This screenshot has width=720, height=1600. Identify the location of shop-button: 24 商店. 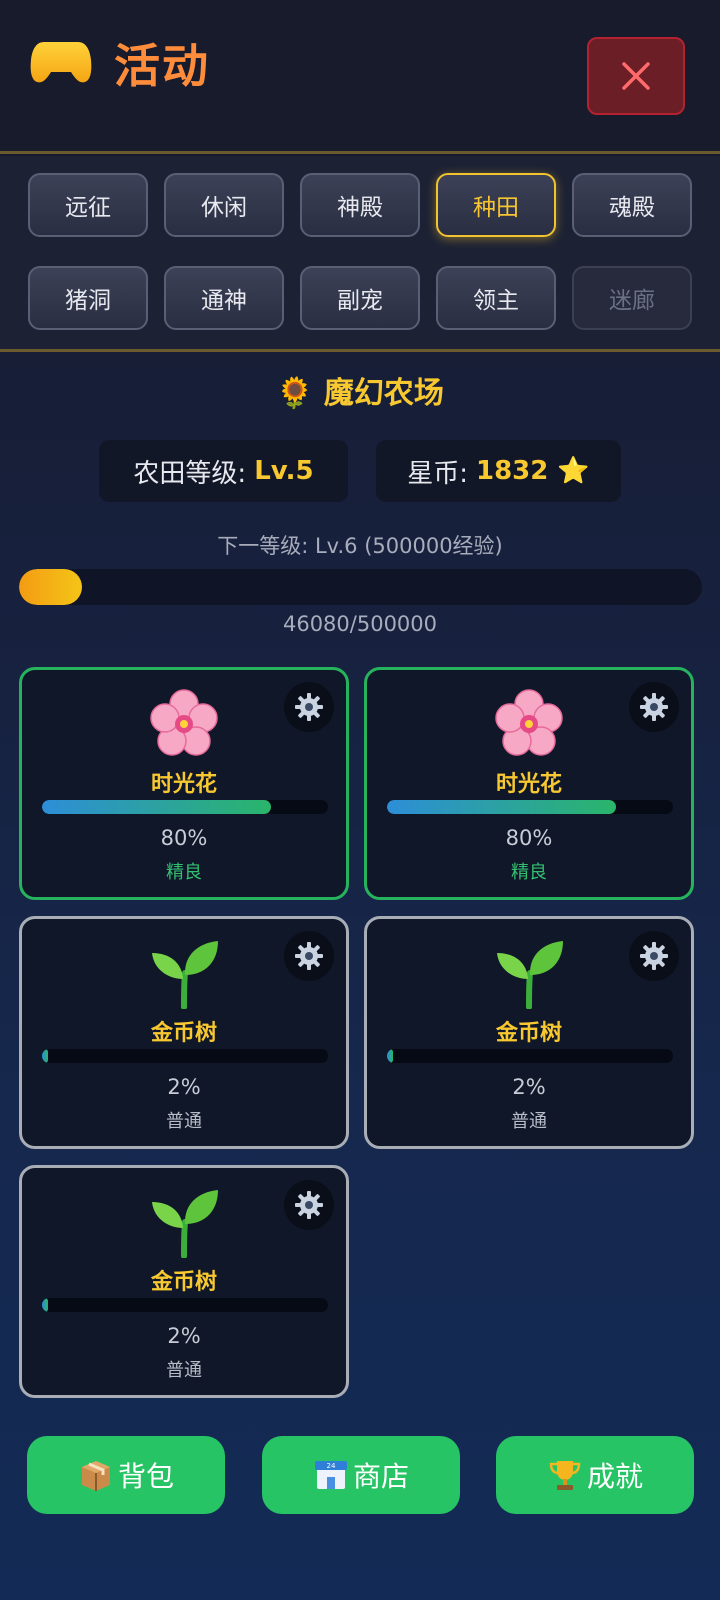
(361, 1475).